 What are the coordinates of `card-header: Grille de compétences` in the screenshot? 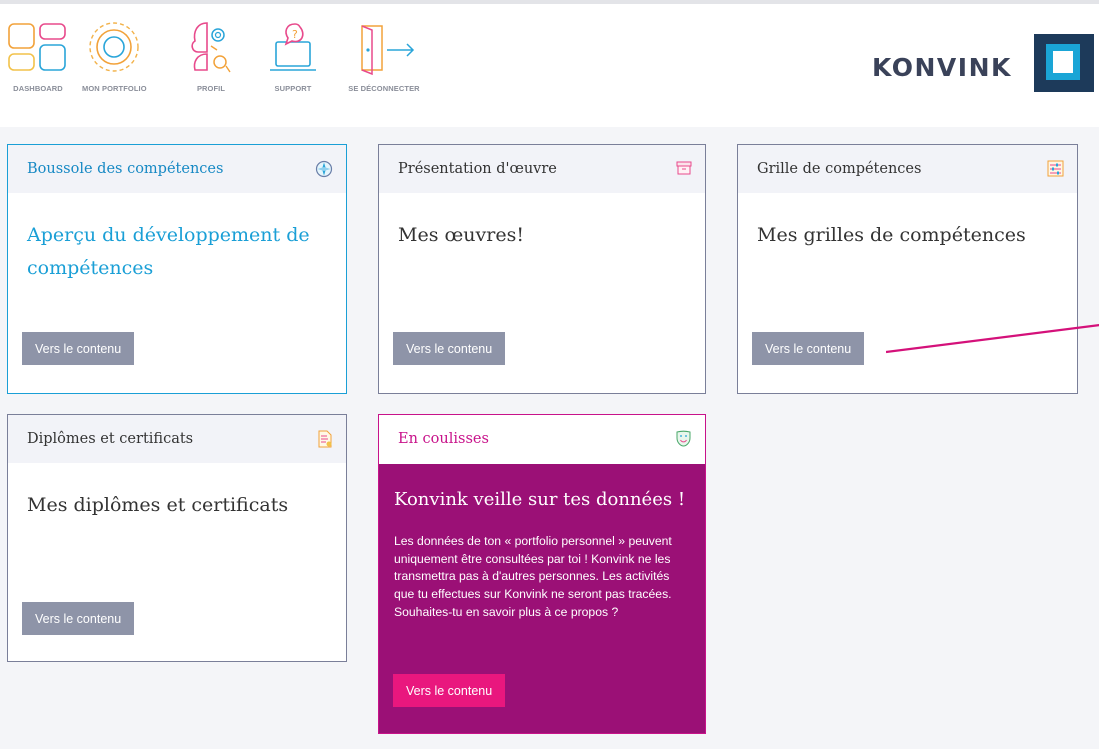 It's located at (907, 169).